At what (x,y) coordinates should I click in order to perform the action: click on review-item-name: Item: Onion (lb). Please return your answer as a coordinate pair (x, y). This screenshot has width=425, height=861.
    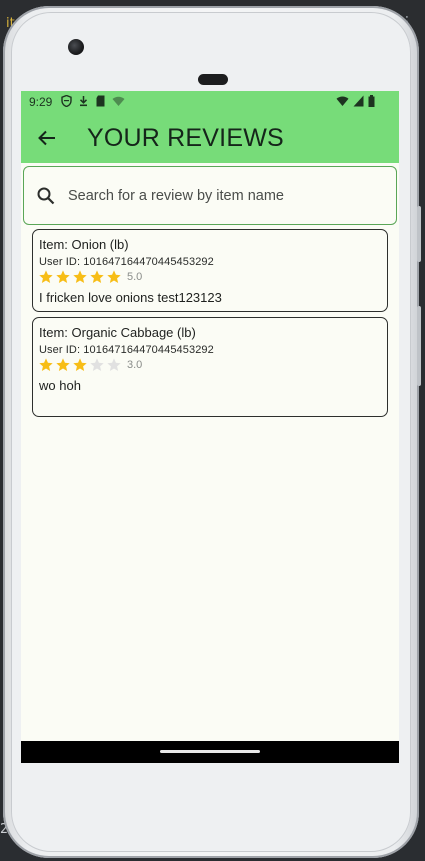
    Looking at the image, I should click on (84, 244).